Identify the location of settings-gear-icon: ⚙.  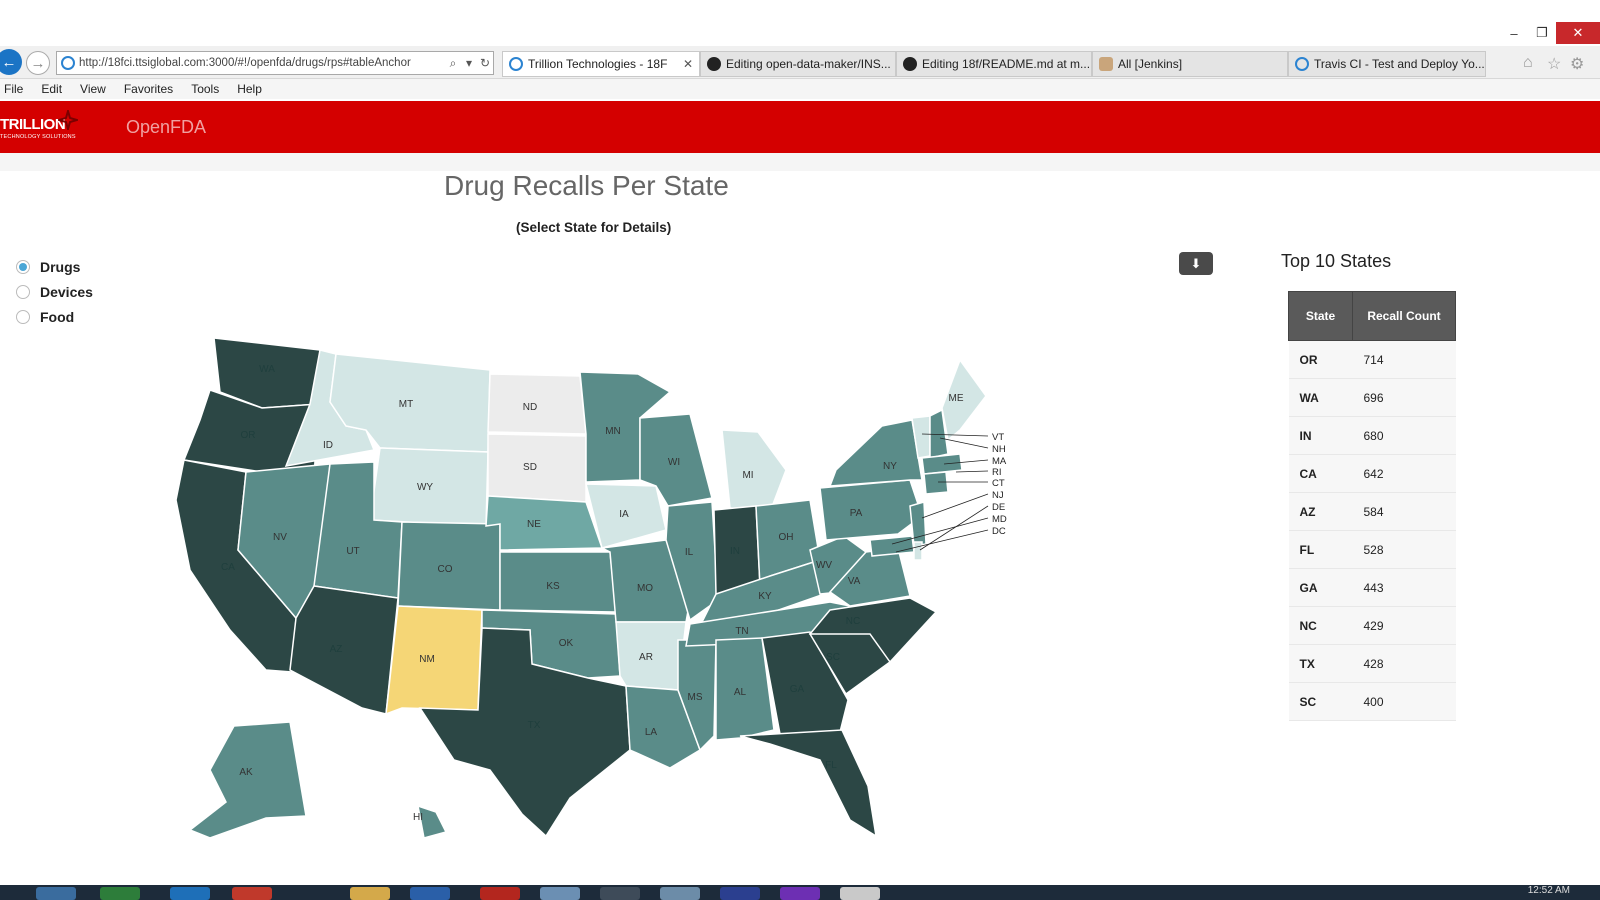
(1577, 64).